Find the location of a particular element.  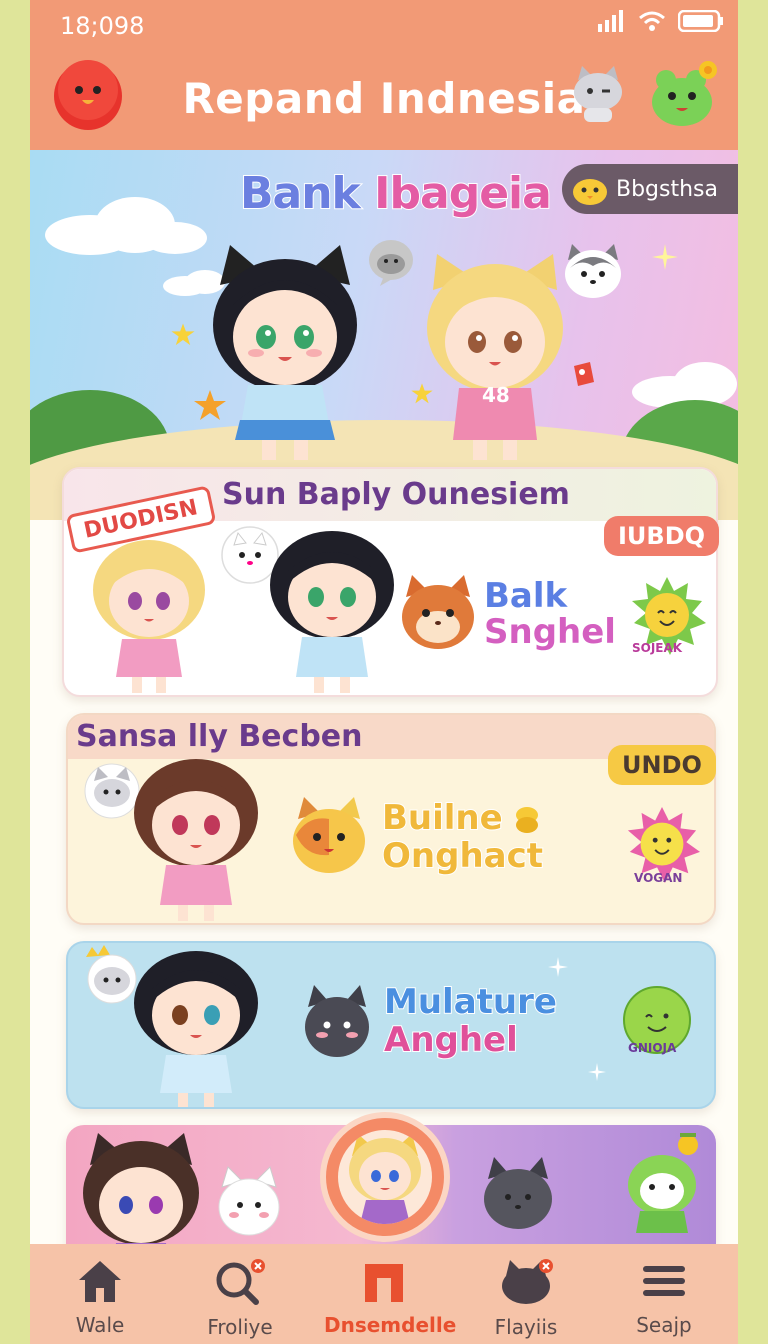

card2-sun-text: VOGAN is located at coordinates (658, 878).